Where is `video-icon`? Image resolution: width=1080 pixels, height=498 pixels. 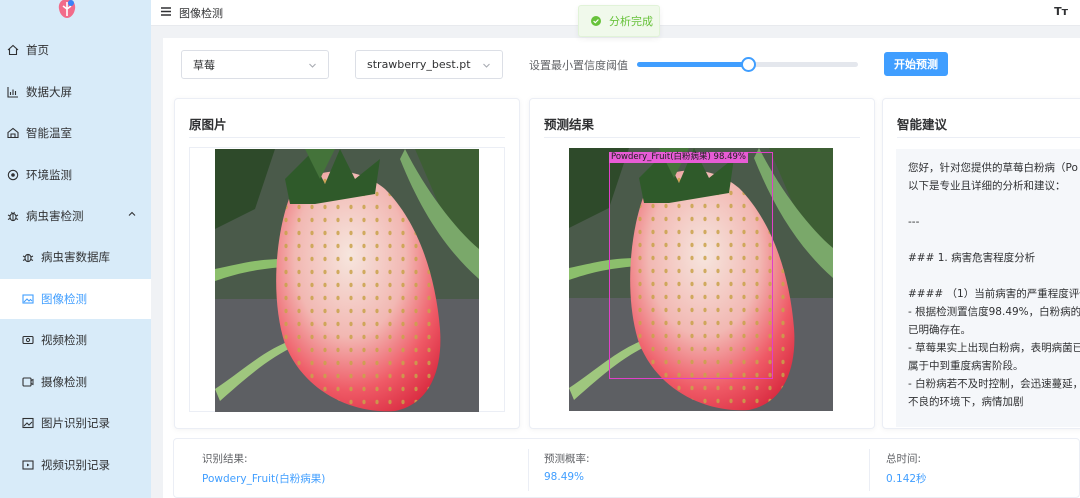 video-icon is located at coordinates (28, 340).